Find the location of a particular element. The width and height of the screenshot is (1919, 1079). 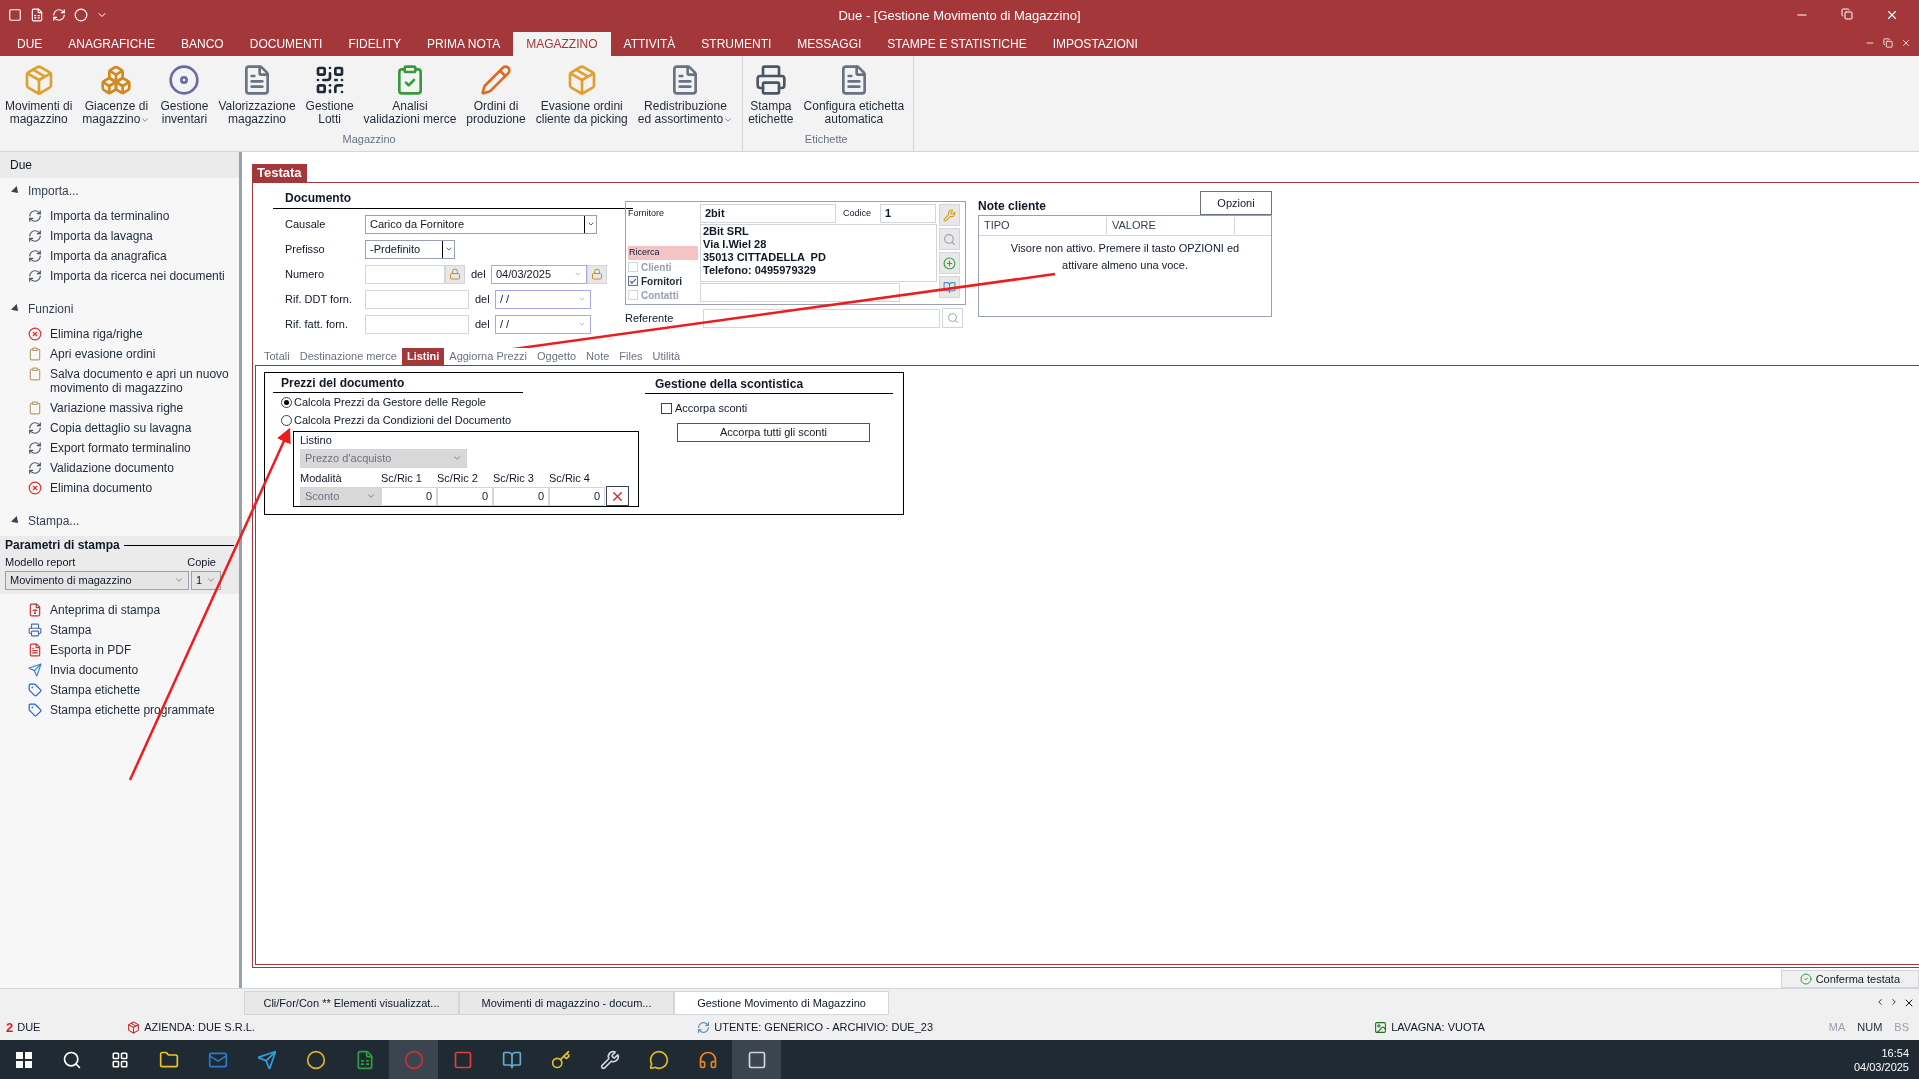

sidebar-item: Apri evasione ordini is located at coordinates (119, 354).